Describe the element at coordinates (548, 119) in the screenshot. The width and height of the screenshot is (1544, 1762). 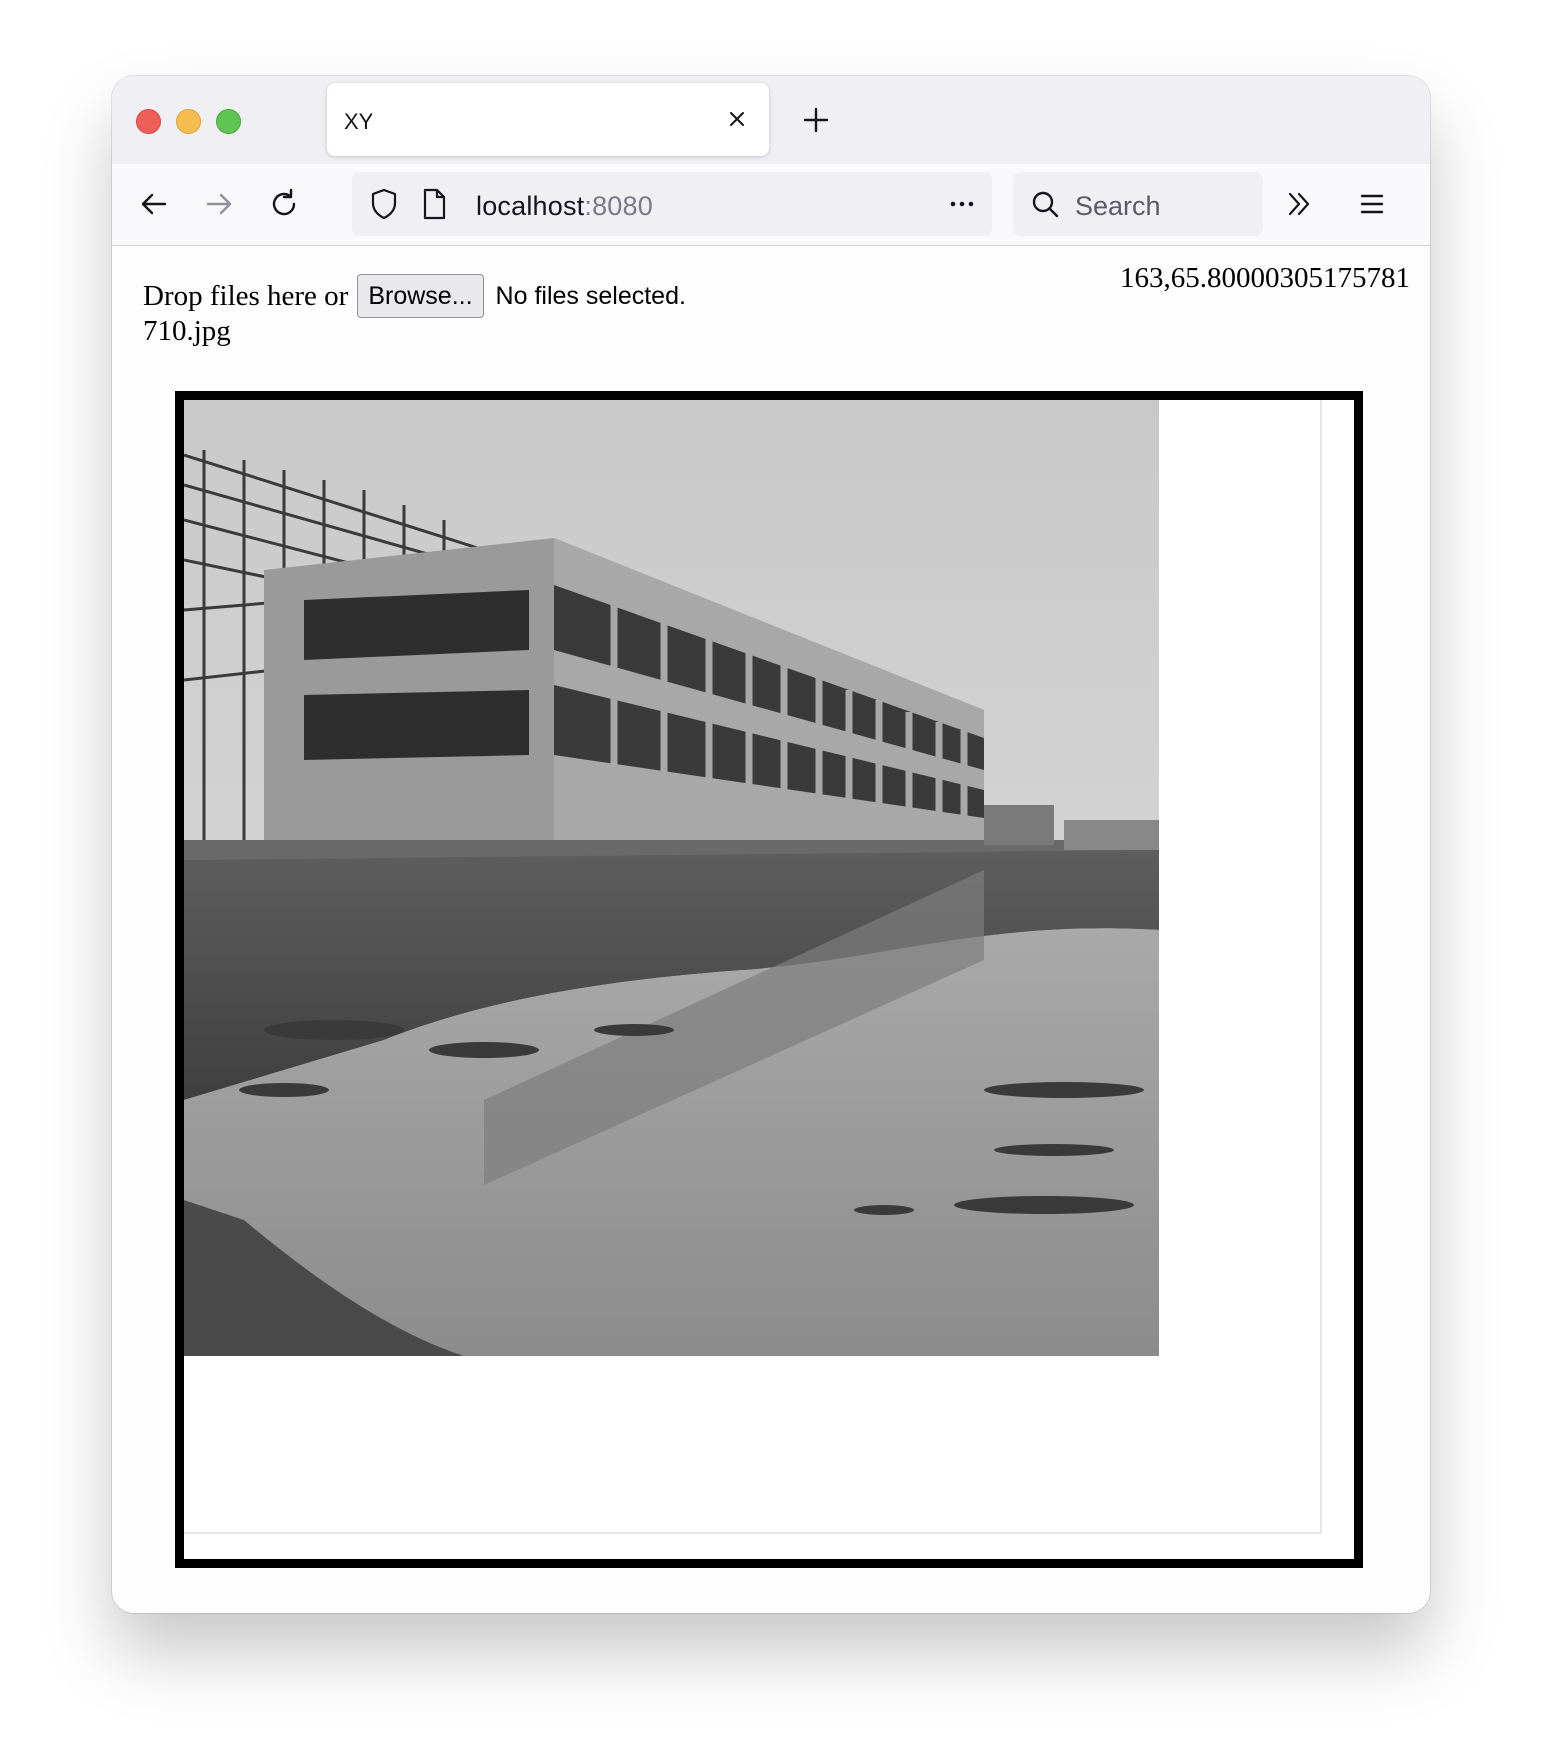
I see `tab-active: XY` at that location.